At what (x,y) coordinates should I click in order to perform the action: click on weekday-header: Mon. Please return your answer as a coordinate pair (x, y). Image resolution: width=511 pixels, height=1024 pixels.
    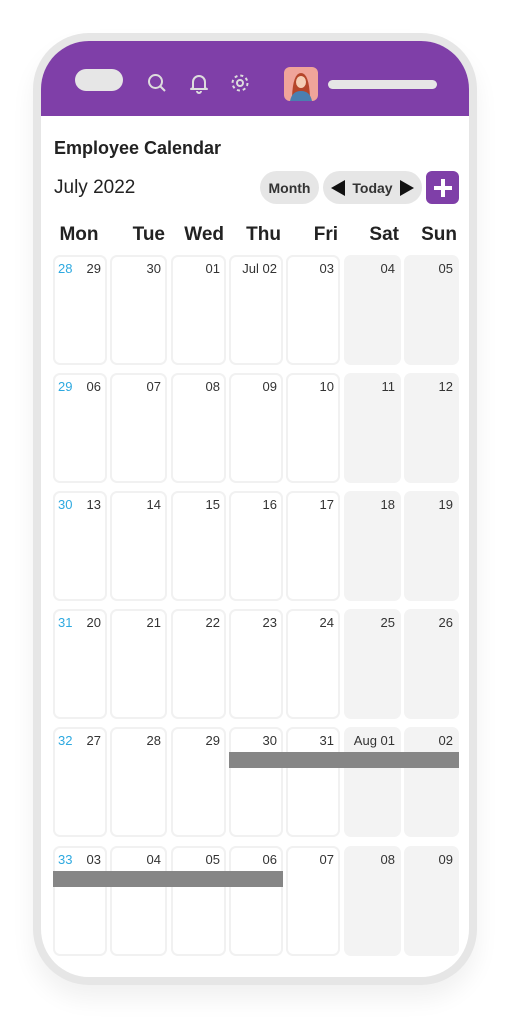
    Looking at the image, I should click on (79, 234).